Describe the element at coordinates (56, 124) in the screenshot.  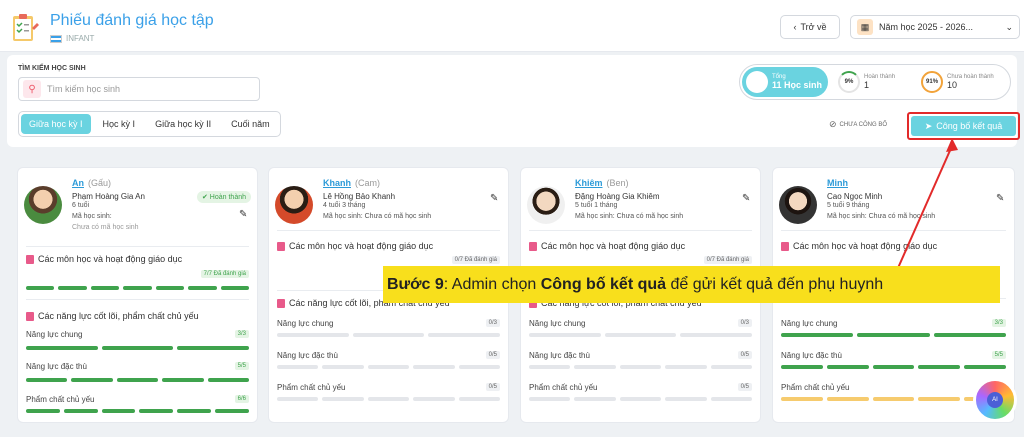
I see `tab-mid-term-1: Giữa học kỳ I` at that location.